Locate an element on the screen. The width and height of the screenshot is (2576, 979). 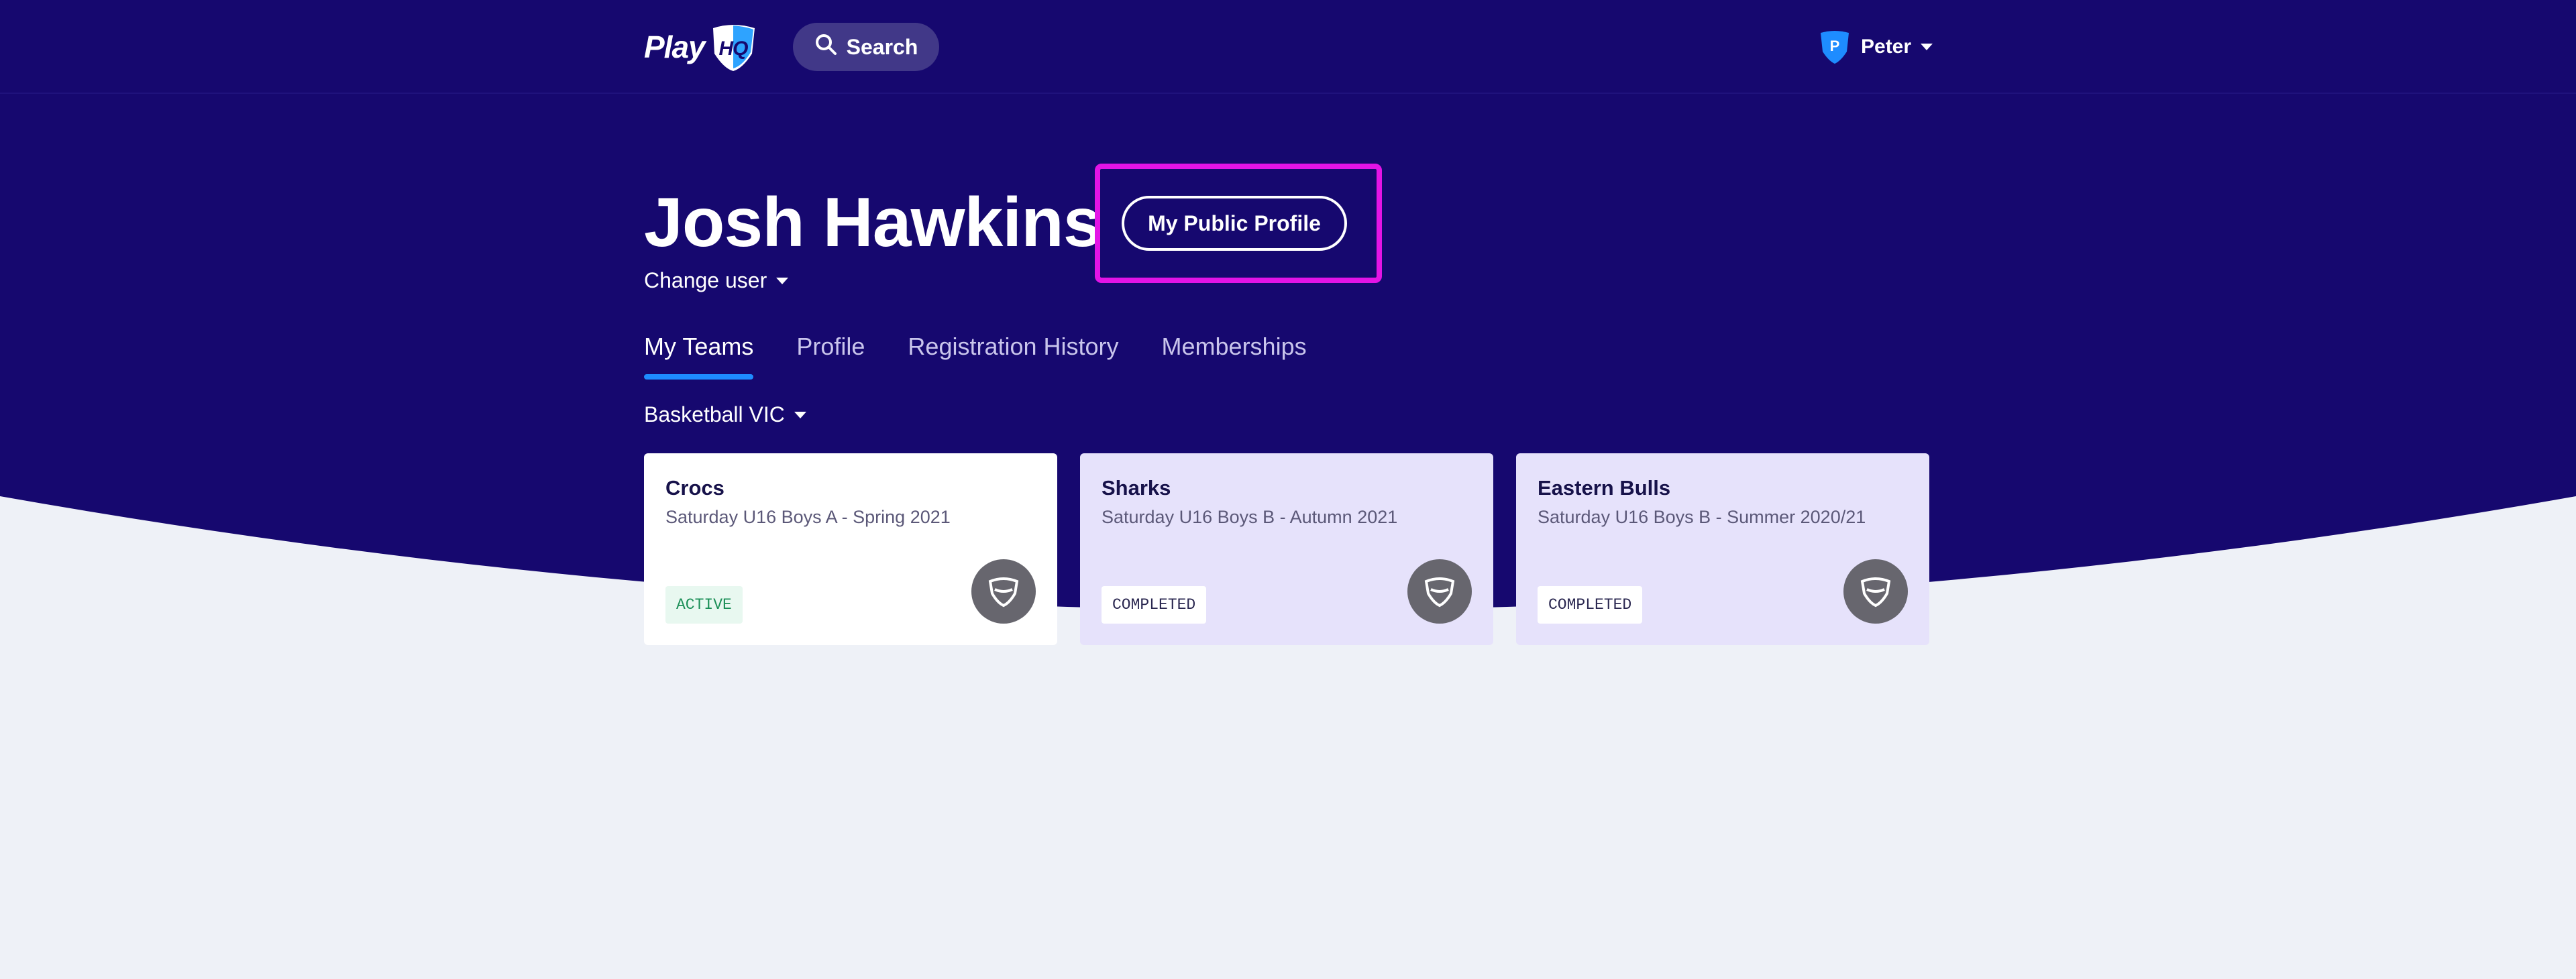
team-competition: Saturday U16 Boys A - Spring 2021 is located at coordinates (808, 517).